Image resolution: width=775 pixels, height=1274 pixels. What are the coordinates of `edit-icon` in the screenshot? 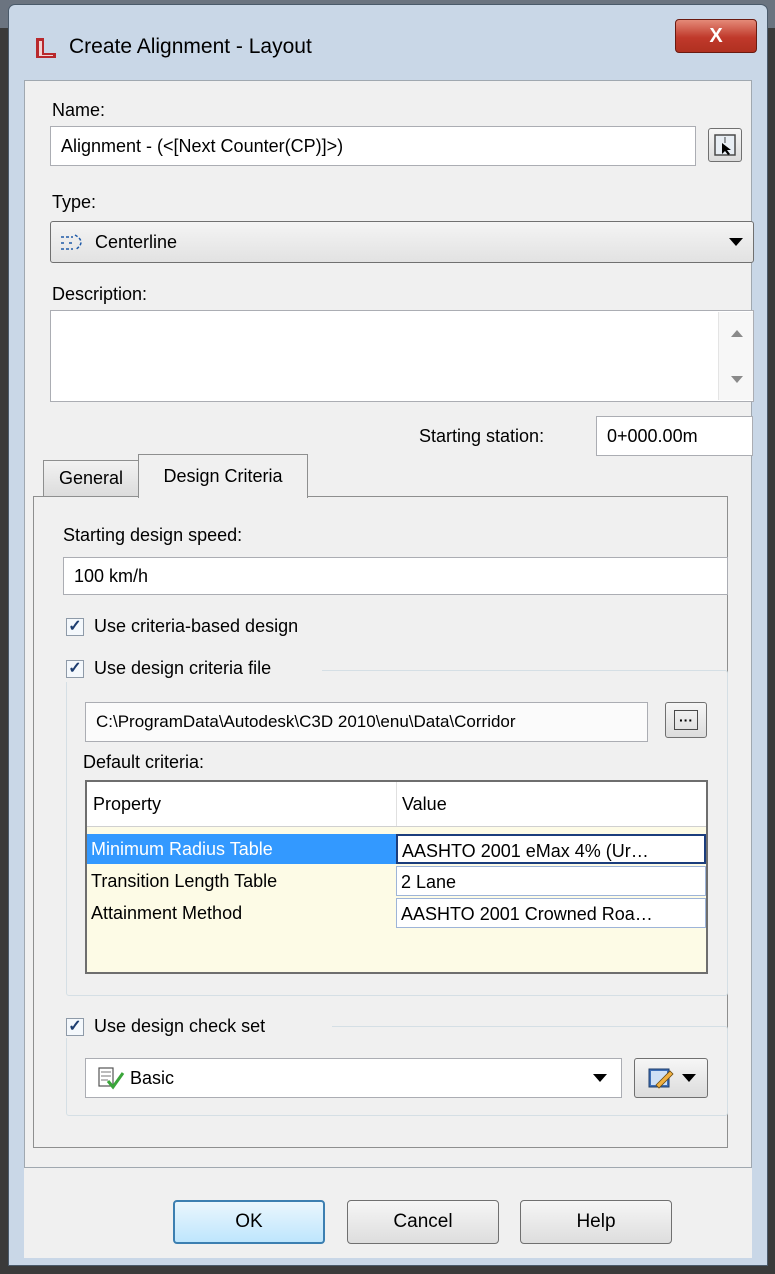 It's located at (661, 1078).